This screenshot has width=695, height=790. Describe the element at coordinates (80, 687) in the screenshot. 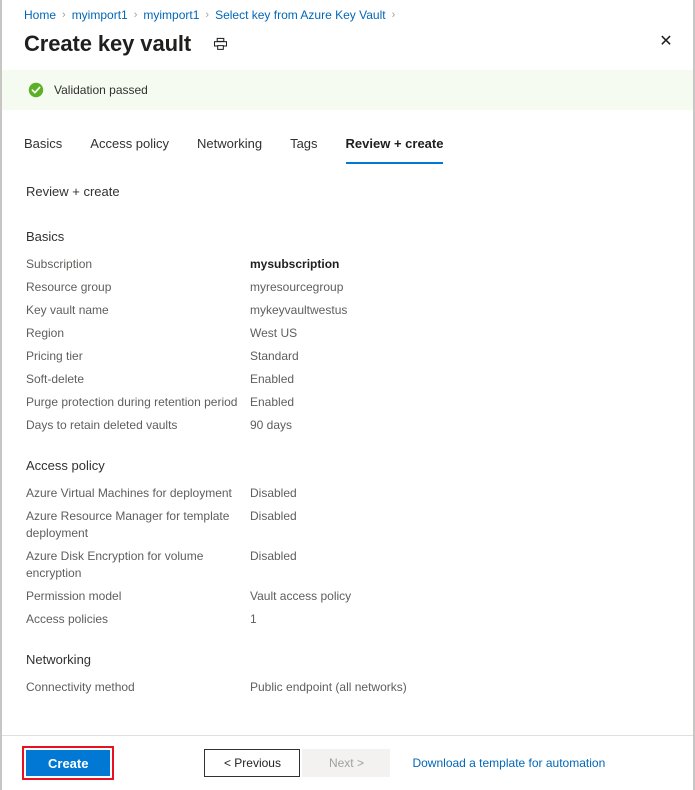

I see `label-connectivity-method: Connectivity method` at that location.